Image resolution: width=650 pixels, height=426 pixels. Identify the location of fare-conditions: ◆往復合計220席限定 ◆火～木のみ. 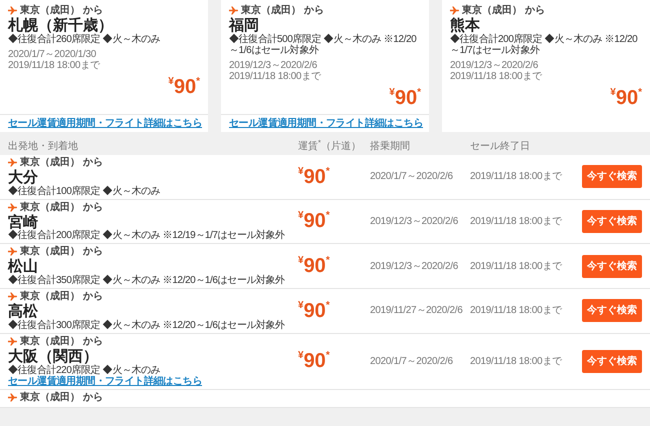
(85, 370).